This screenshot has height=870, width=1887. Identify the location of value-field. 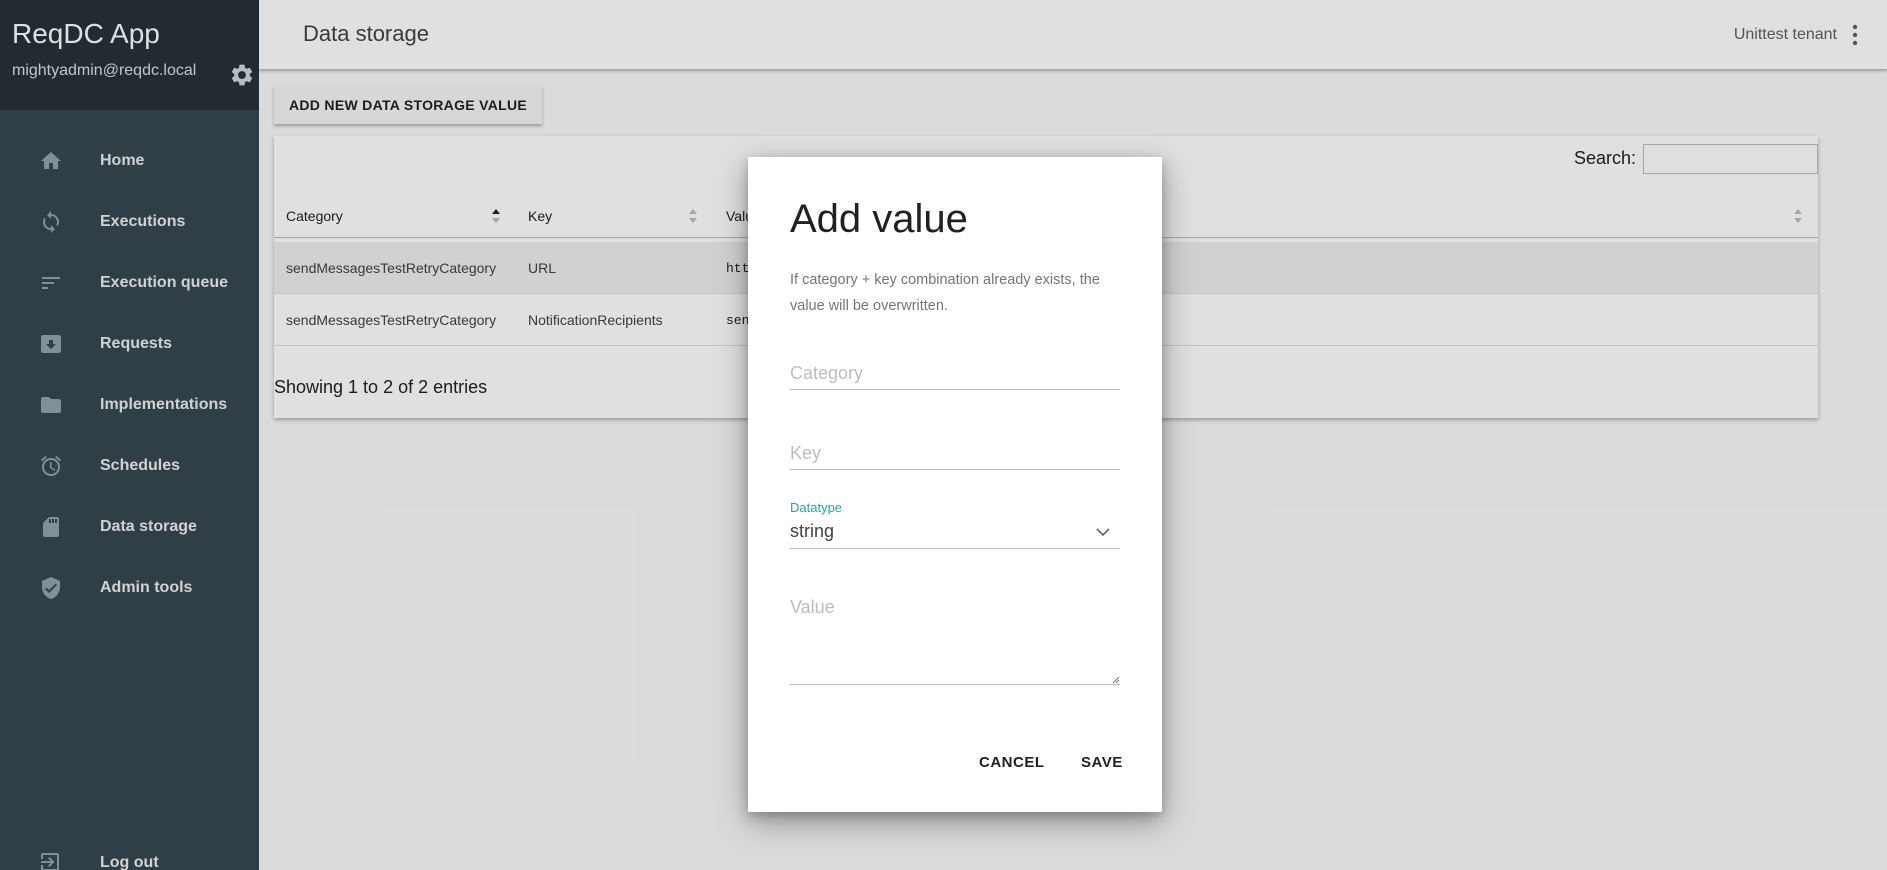
(955, 641).